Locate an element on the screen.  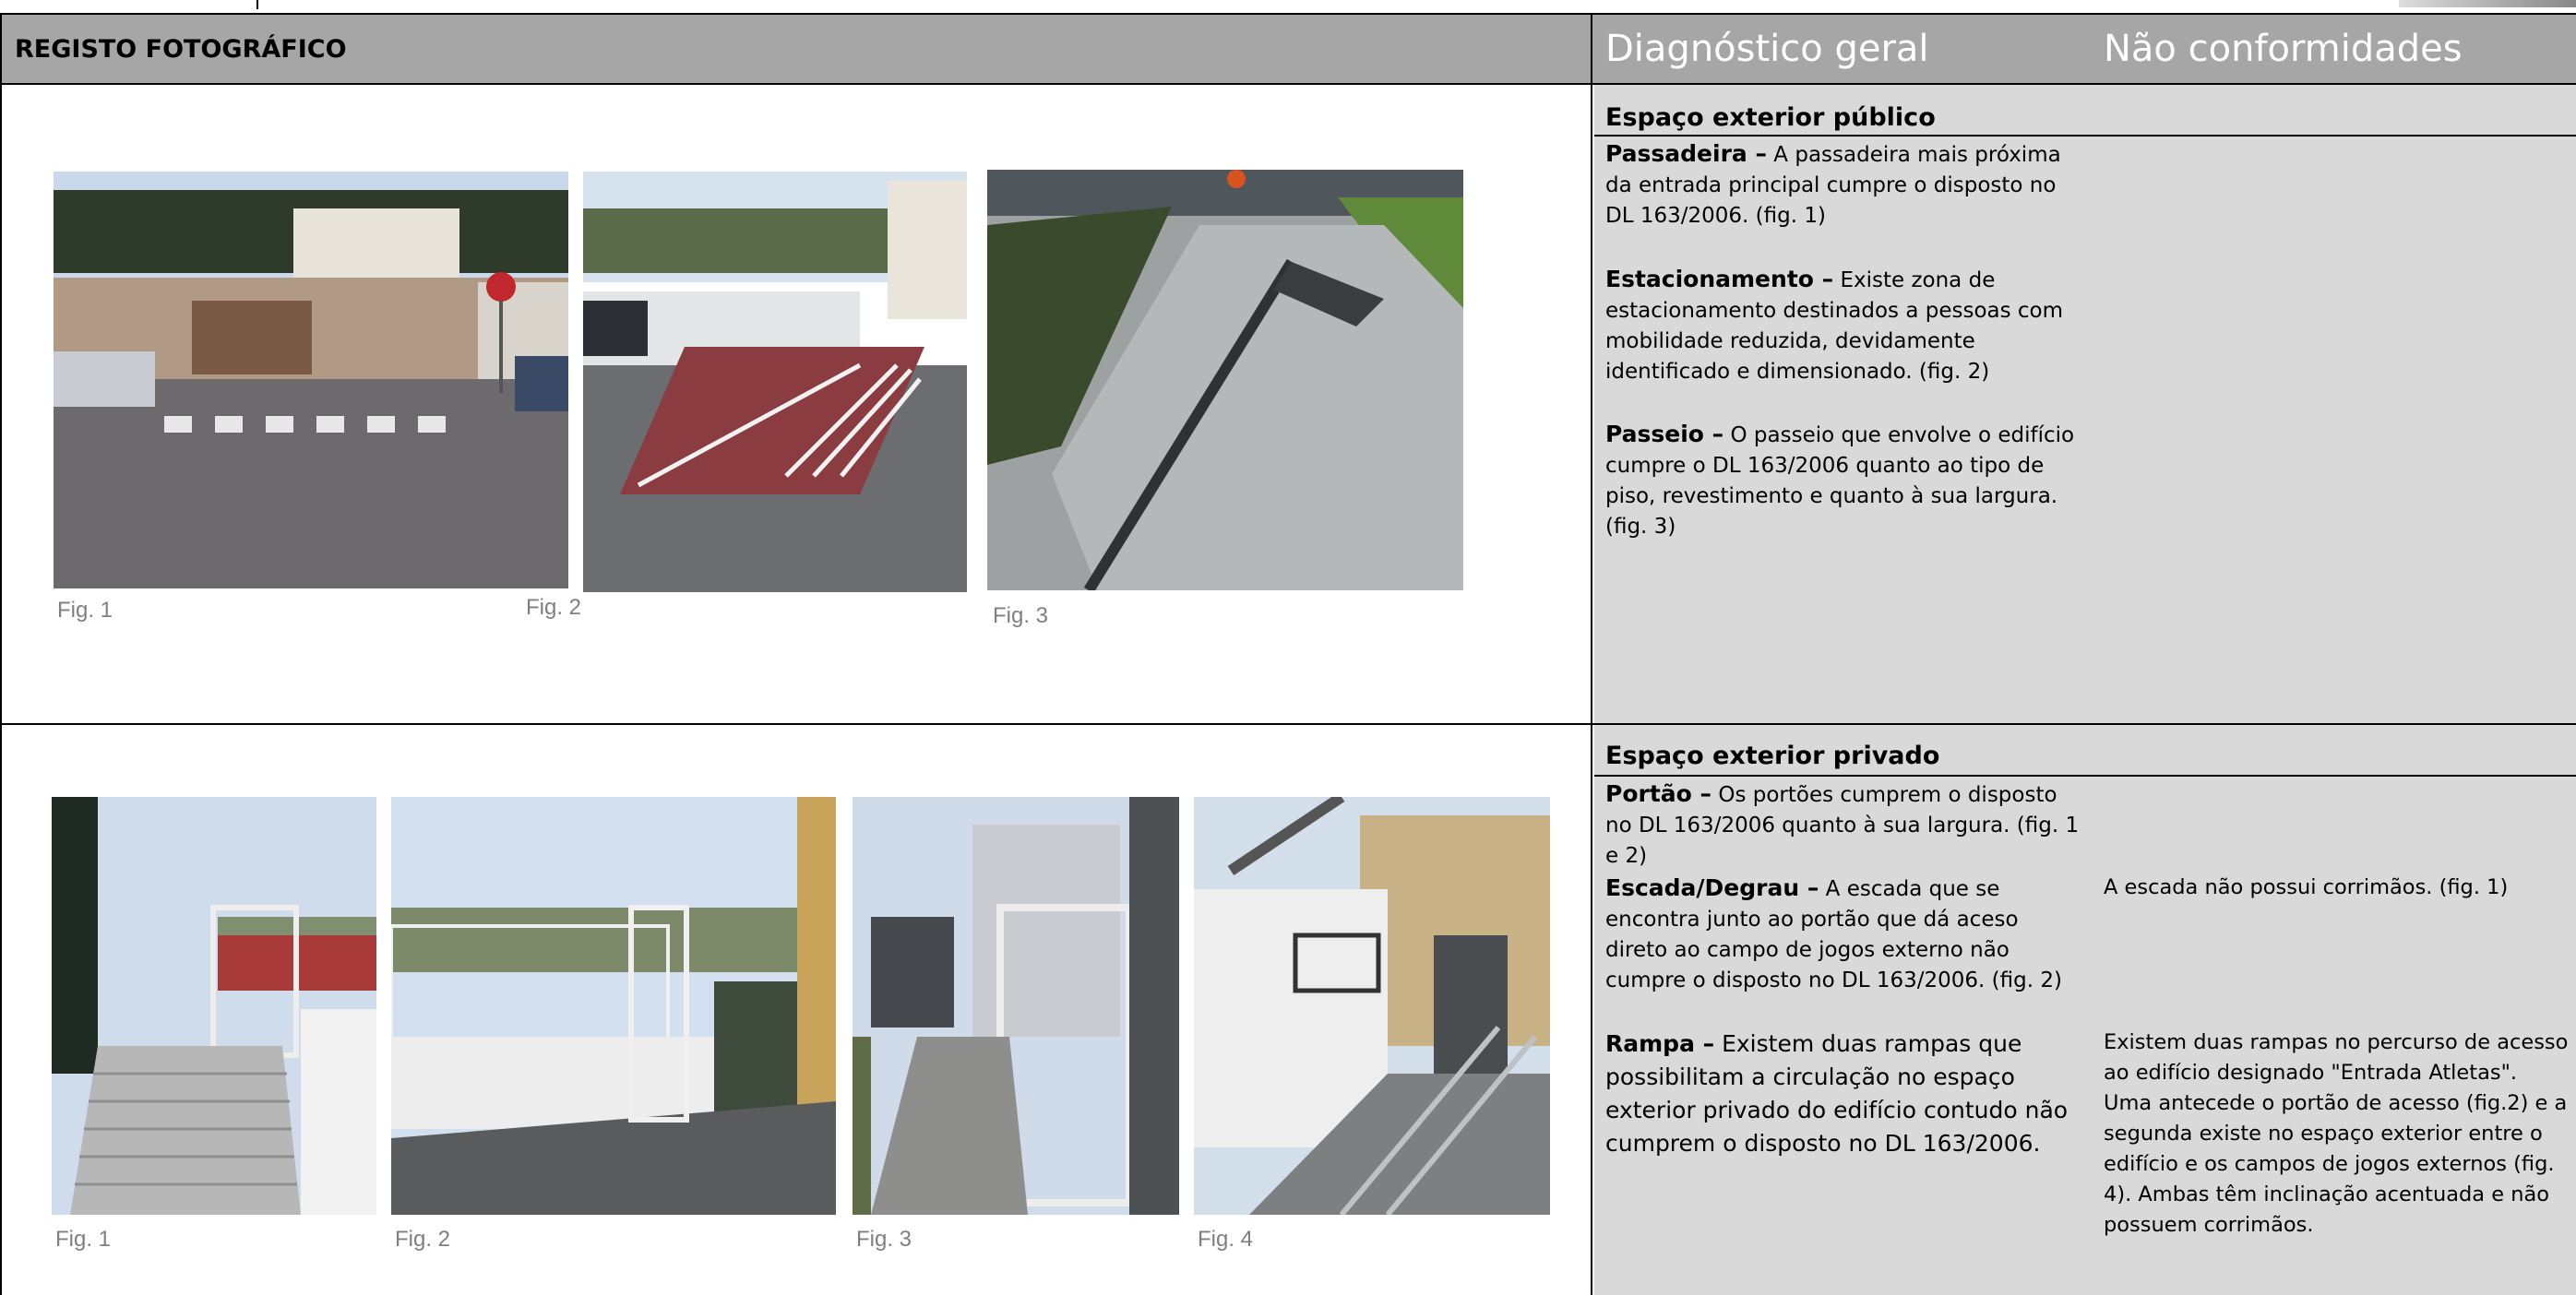
photo-portao-viatura is located at coordinates (1016, 1006).